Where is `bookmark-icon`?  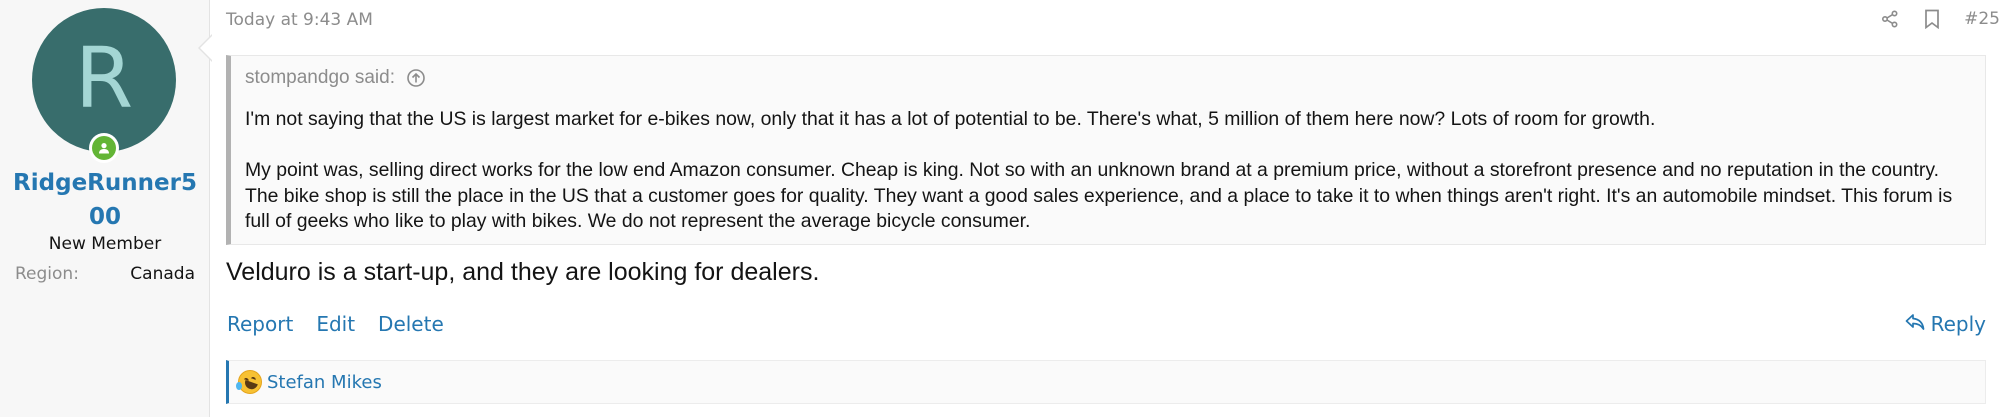
bookmark-icon is located at coordinates (1932, 19).